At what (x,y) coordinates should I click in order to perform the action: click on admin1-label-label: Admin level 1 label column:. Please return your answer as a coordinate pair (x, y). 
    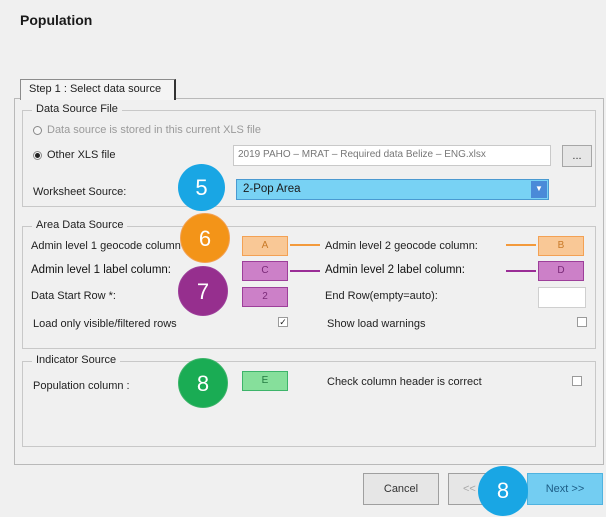
    Looking at the image, I should click on (101, 270).